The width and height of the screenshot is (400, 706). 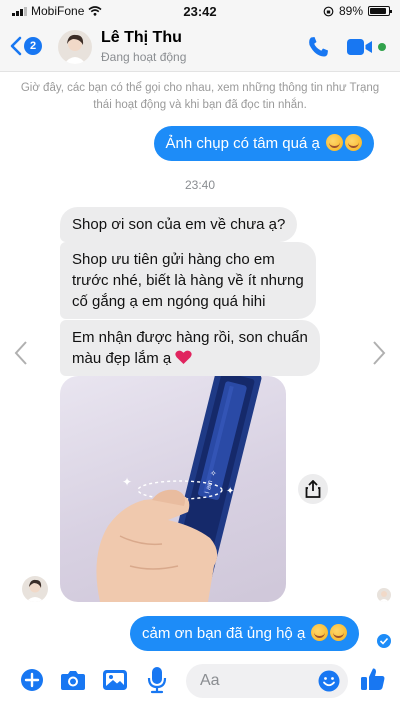 What do you see at coordinates (20, 353) in the screenshot?
I see `chevron-left-icon` at bounding box center [20, 353].